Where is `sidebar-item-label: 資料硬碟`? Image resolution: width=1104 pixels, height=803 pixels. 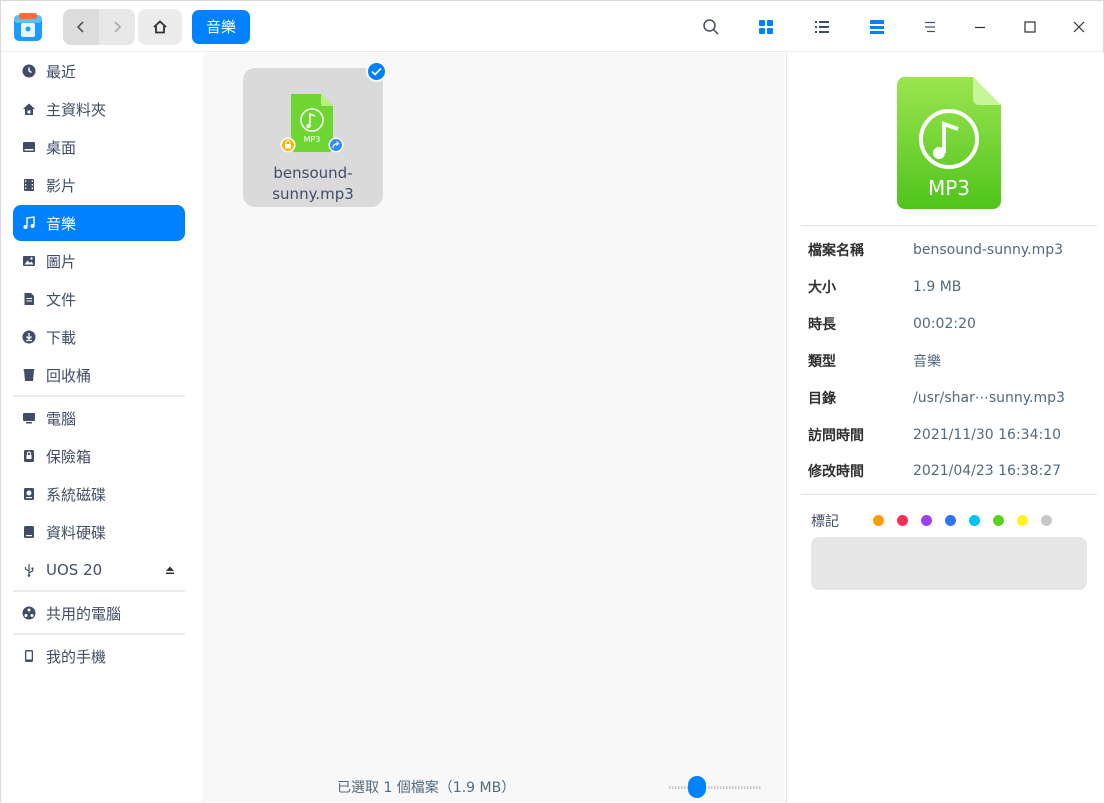 sidebar-item-label: 資料硬碟 is located at coordinates (76, 532).